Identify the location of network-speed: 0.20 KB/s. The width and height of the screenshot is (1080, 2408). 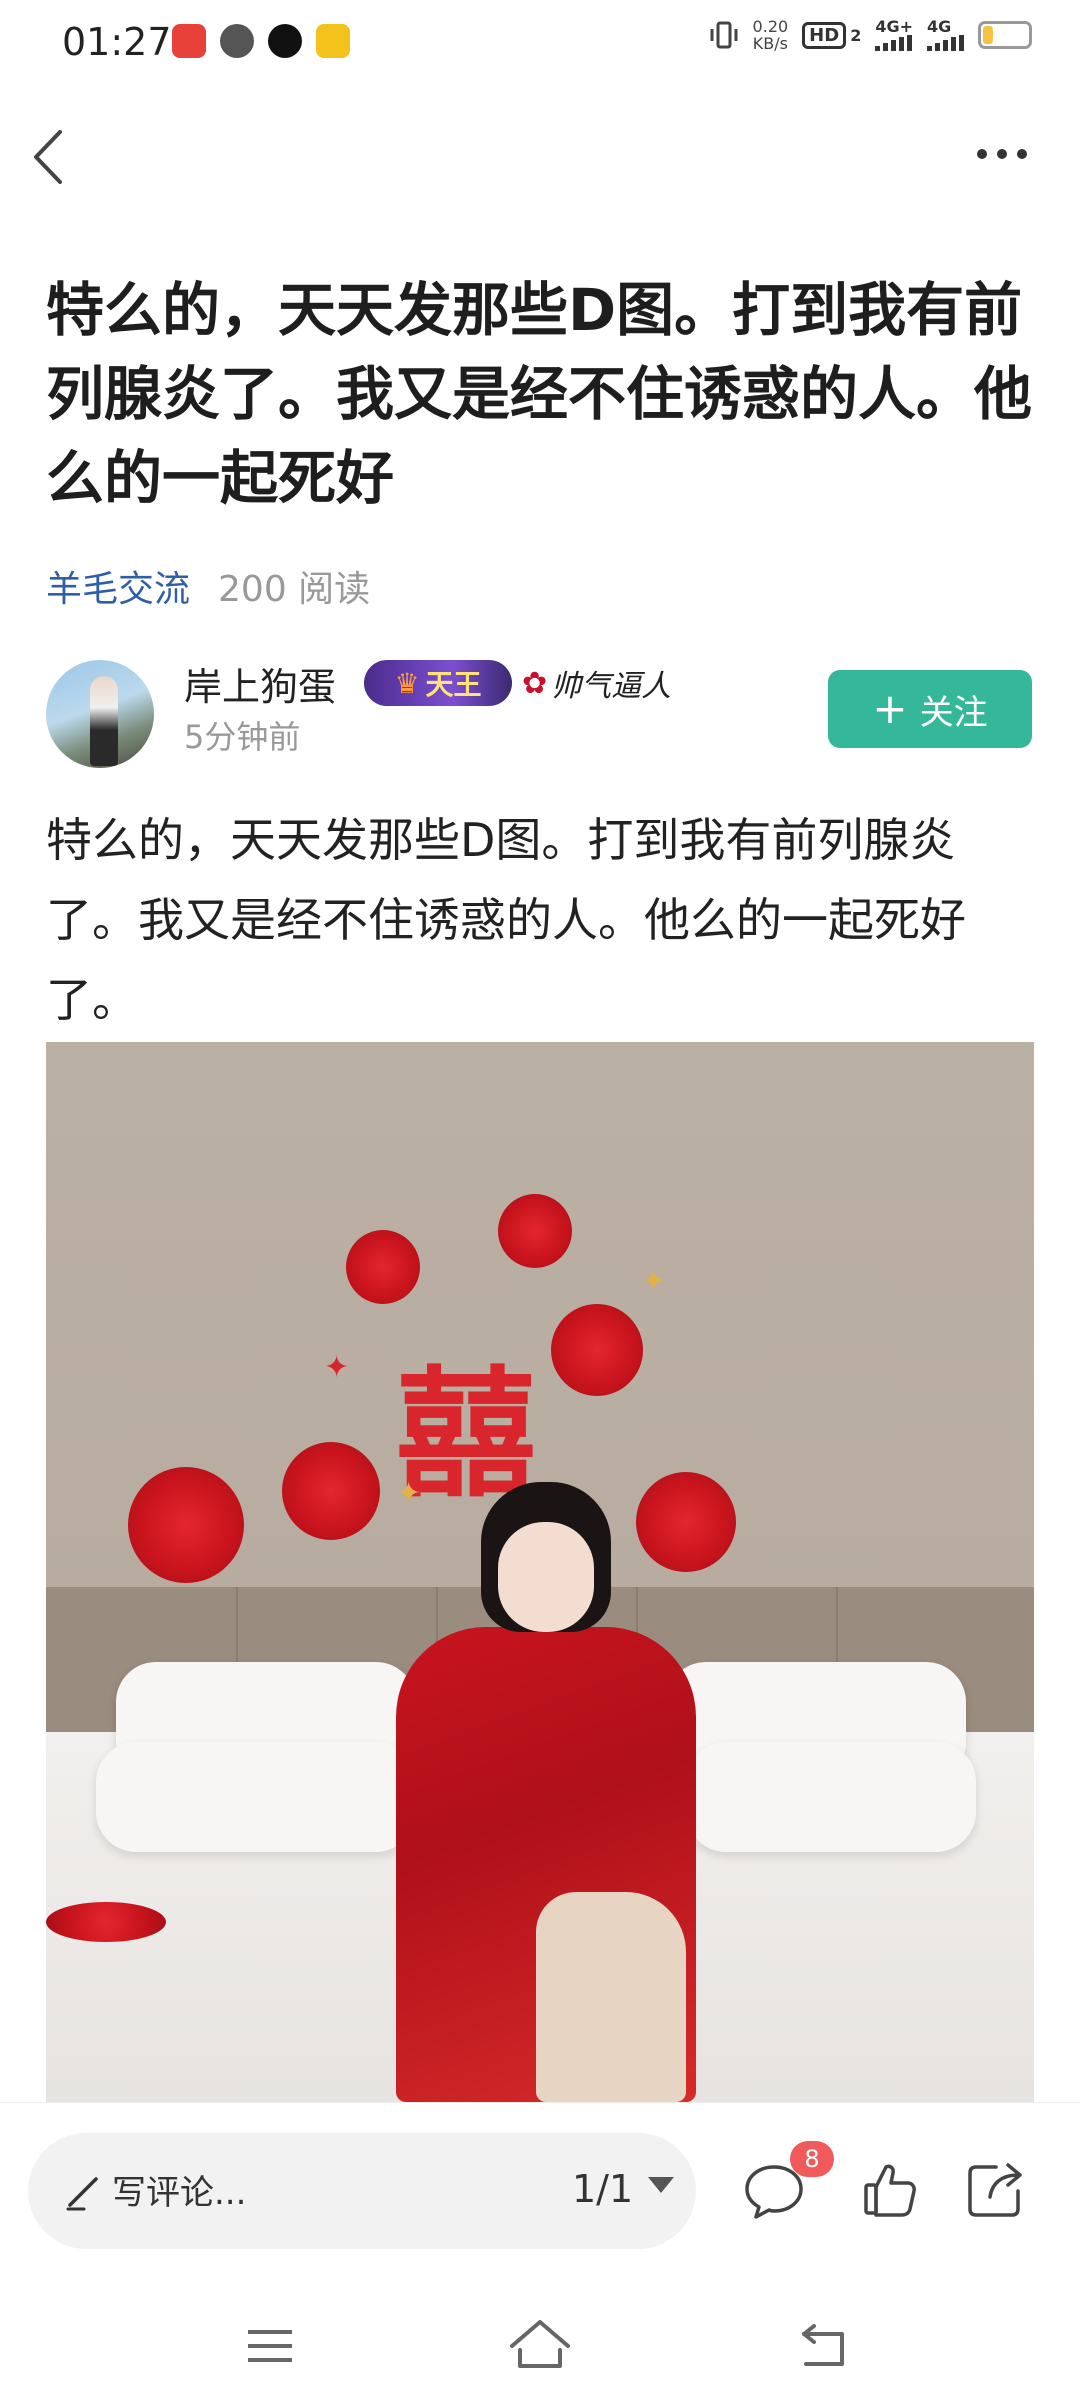
(771, 35).